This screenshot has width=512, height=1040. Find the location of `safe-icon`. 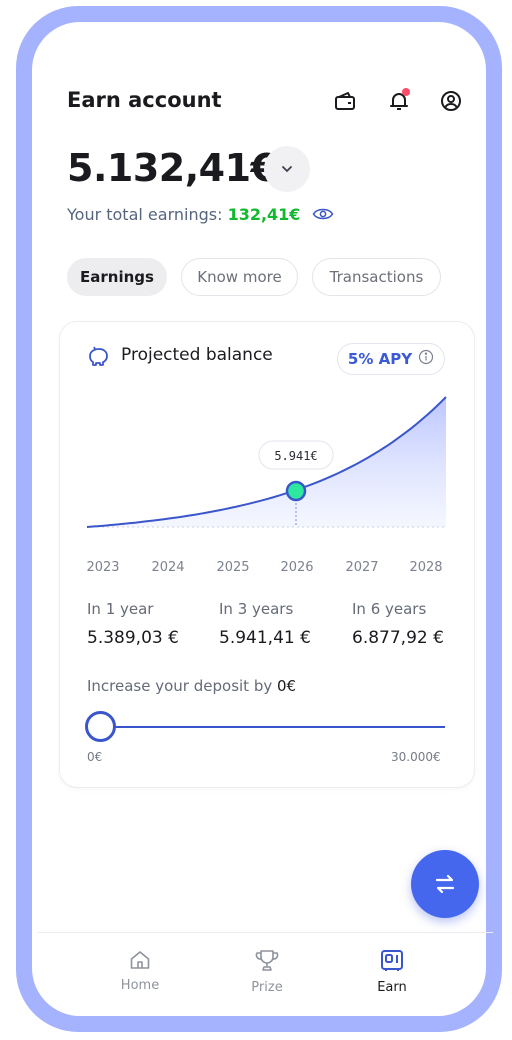

safe-icon is located at coordinates (392, 960).